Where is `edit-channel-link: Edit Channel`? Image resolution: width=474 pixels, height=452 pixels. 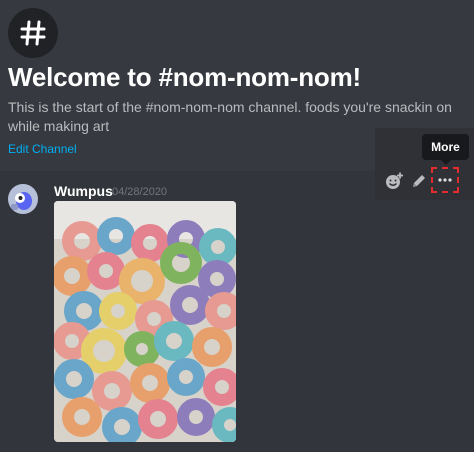
edit-channel-link: Edit Channel is located at coordinates (42, 149).